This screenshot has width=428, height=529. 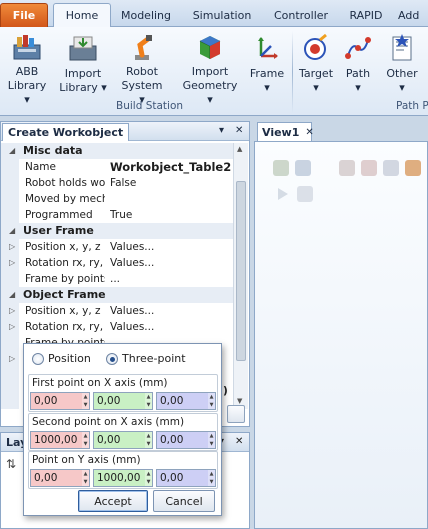 I want to click on sort-icon: ⇅, so click(x=11, y=464).